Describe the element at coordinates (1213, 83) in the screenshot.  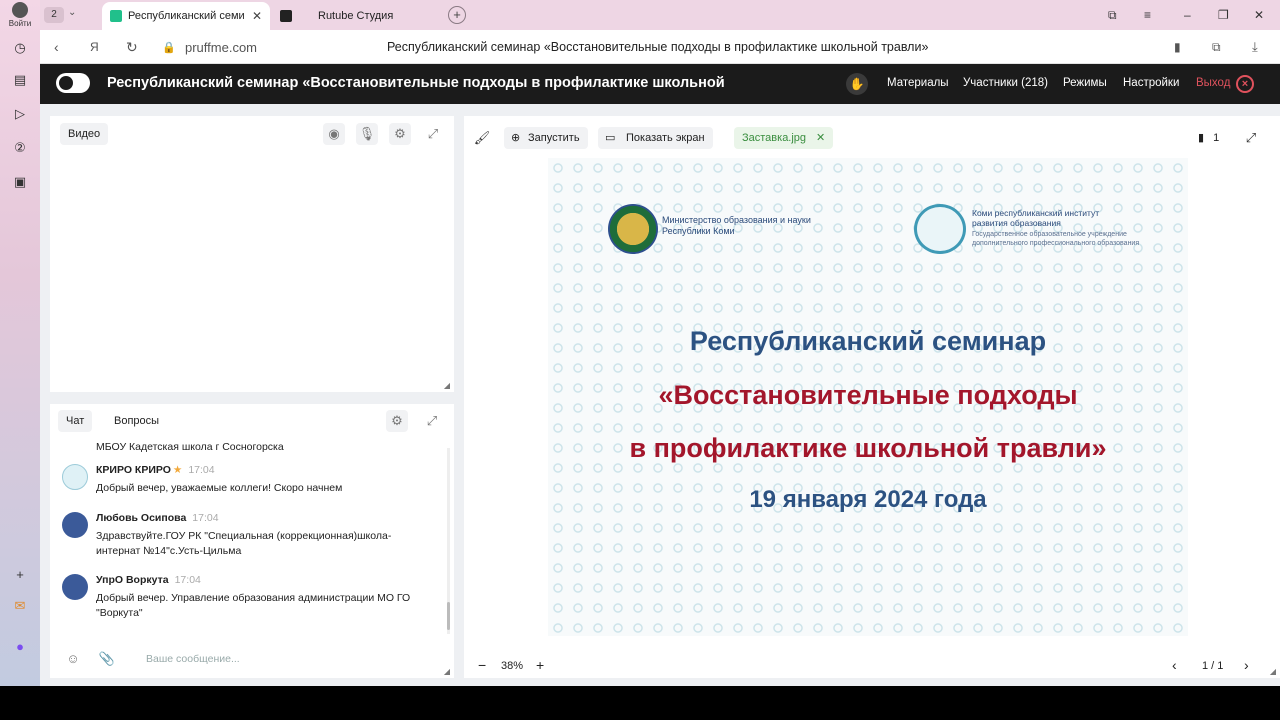
I see `exit-button: Выход` at that location.